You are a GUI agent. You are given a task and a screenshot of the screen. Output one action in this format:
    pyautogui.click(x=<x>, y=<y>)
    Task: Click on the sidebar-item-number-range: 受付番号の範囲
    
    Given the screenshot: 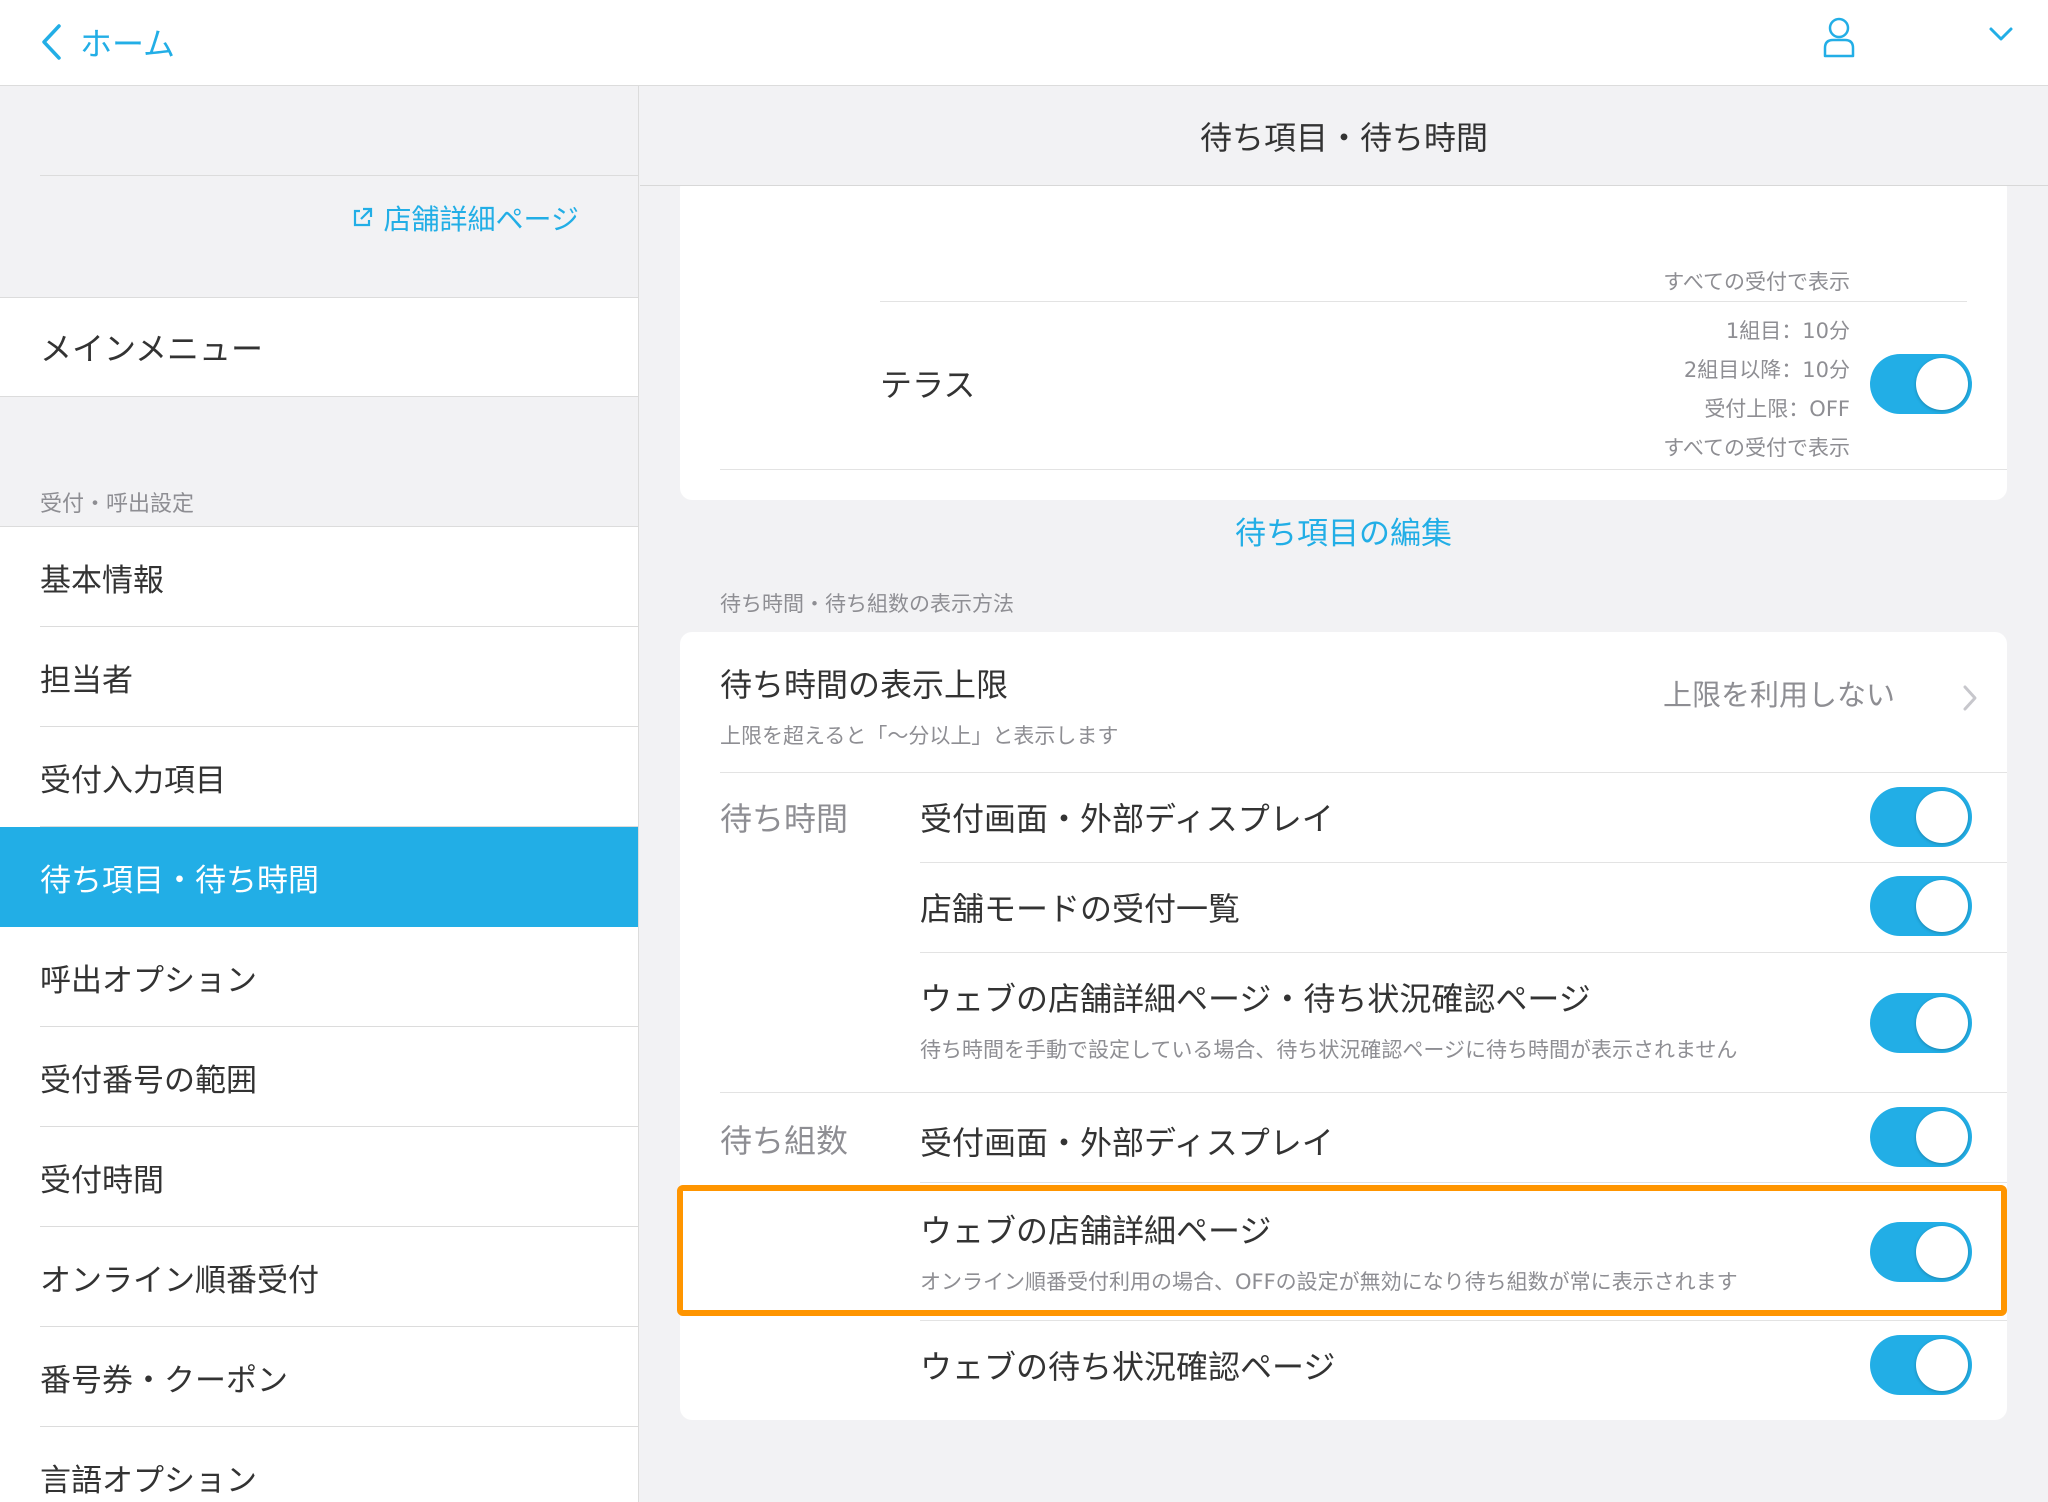 What is the action you would take?
    pyautogui.click(x=319, y=1077)
    